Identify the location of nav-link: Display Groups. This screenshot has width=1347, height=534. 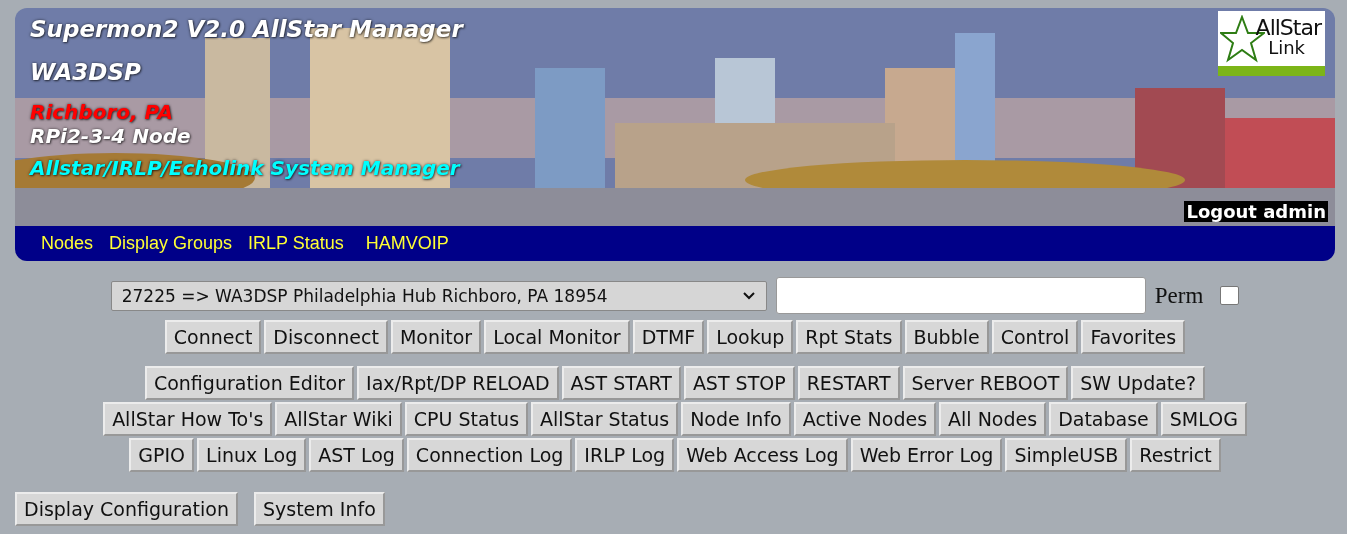
(171, 243).